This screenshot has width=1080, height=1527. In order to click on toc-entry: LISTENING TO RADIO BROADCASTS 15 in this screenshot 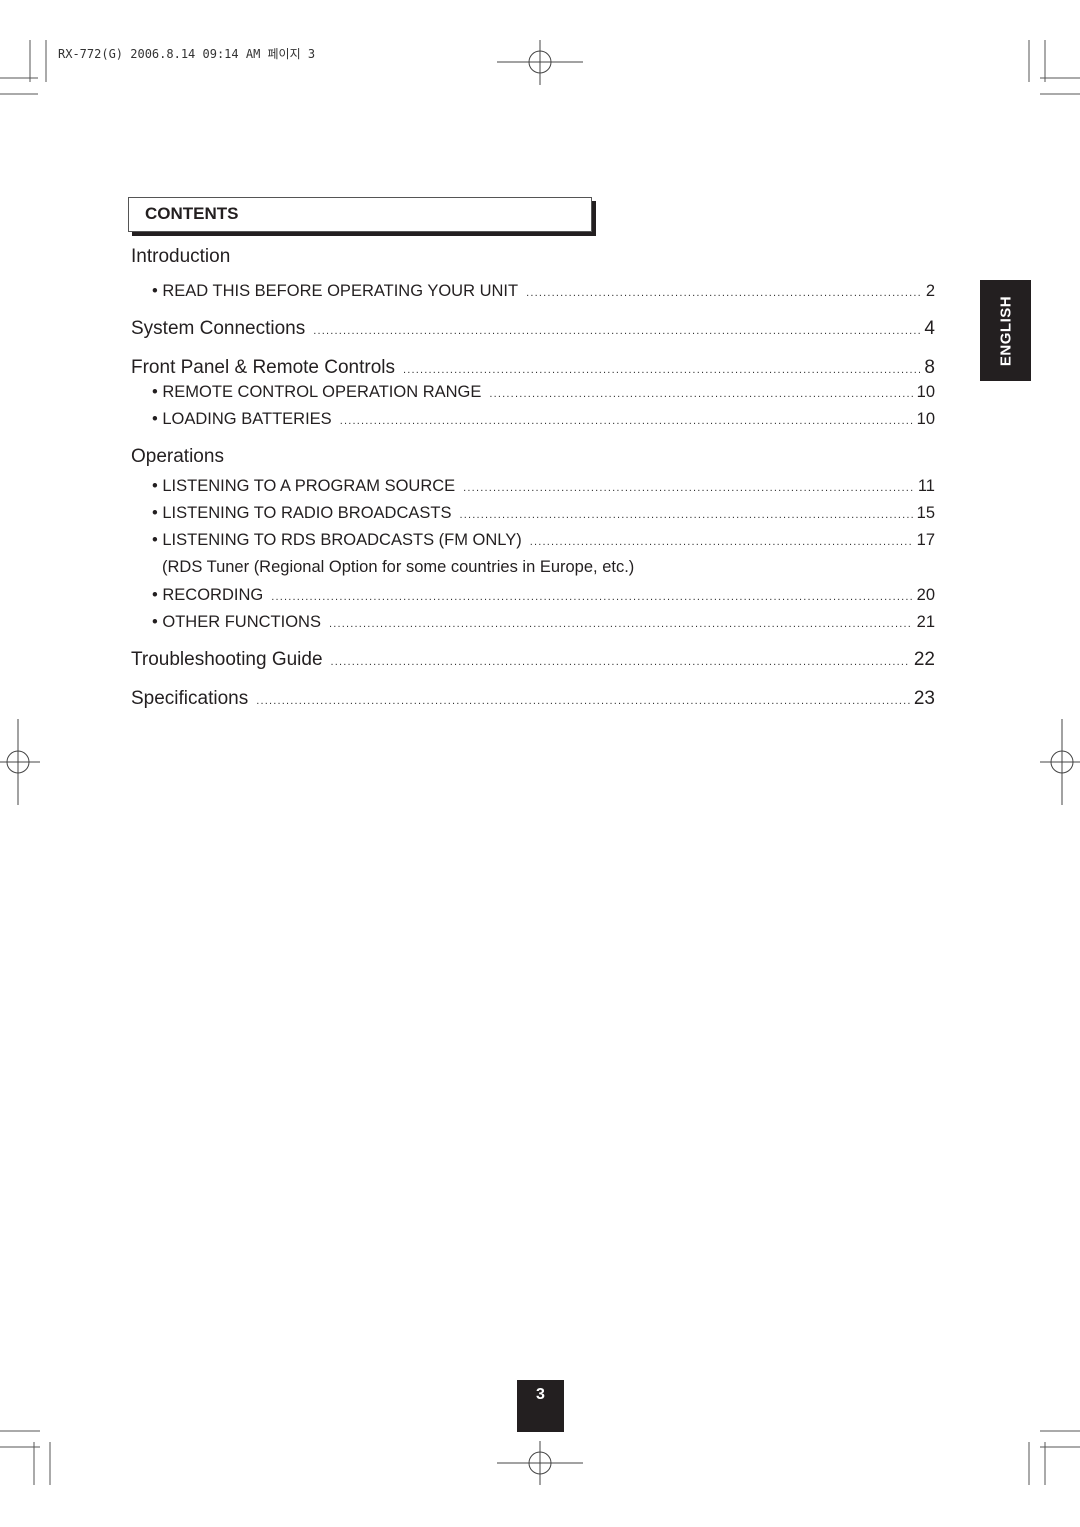, I will do `click(543, 513)`.